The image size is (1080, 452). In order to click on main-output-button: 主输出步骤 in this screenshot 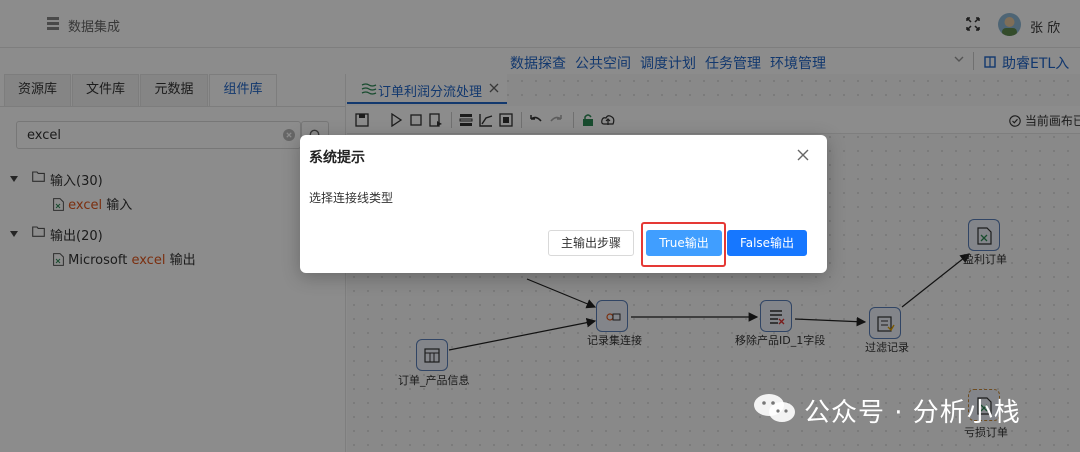, I will do `click(591, 243)`.